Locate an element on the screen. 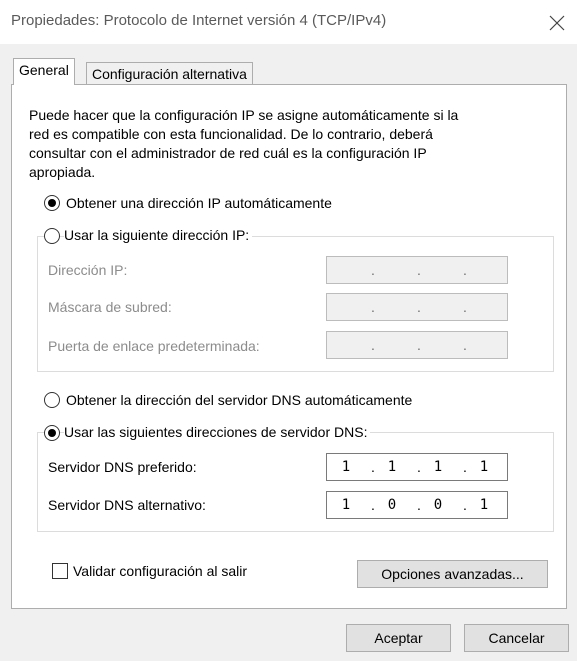 The image size is (577, 661). subnet-mask-label: Máscara de subred: is located at coordinates (110, 307).